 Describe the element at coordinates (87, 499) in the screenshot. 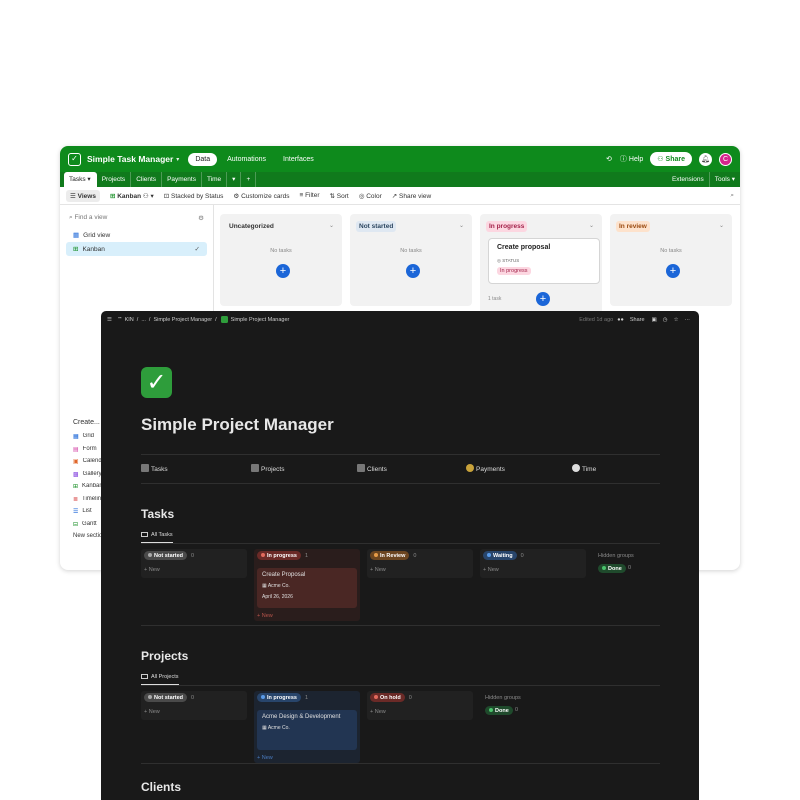

I see `create-item: ≣Timeline` at that location.